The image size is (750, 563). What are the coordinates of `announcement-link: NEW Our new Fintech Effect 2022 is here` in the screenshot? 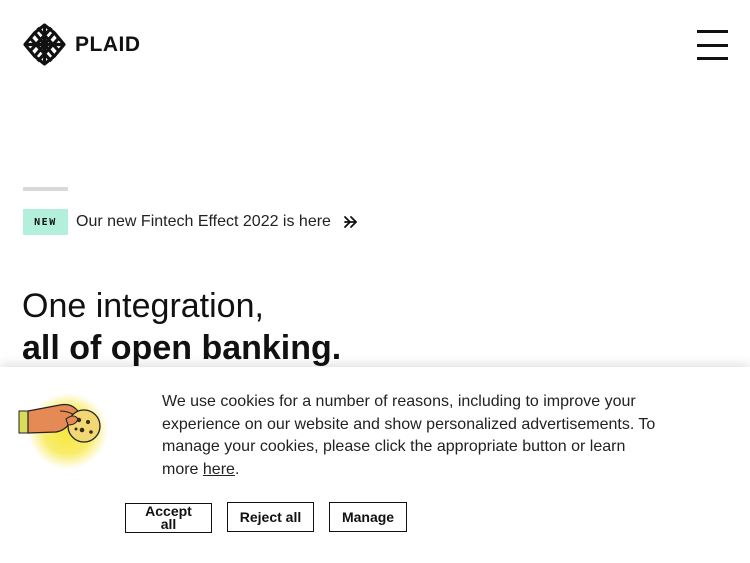 It's located at (192, 222).